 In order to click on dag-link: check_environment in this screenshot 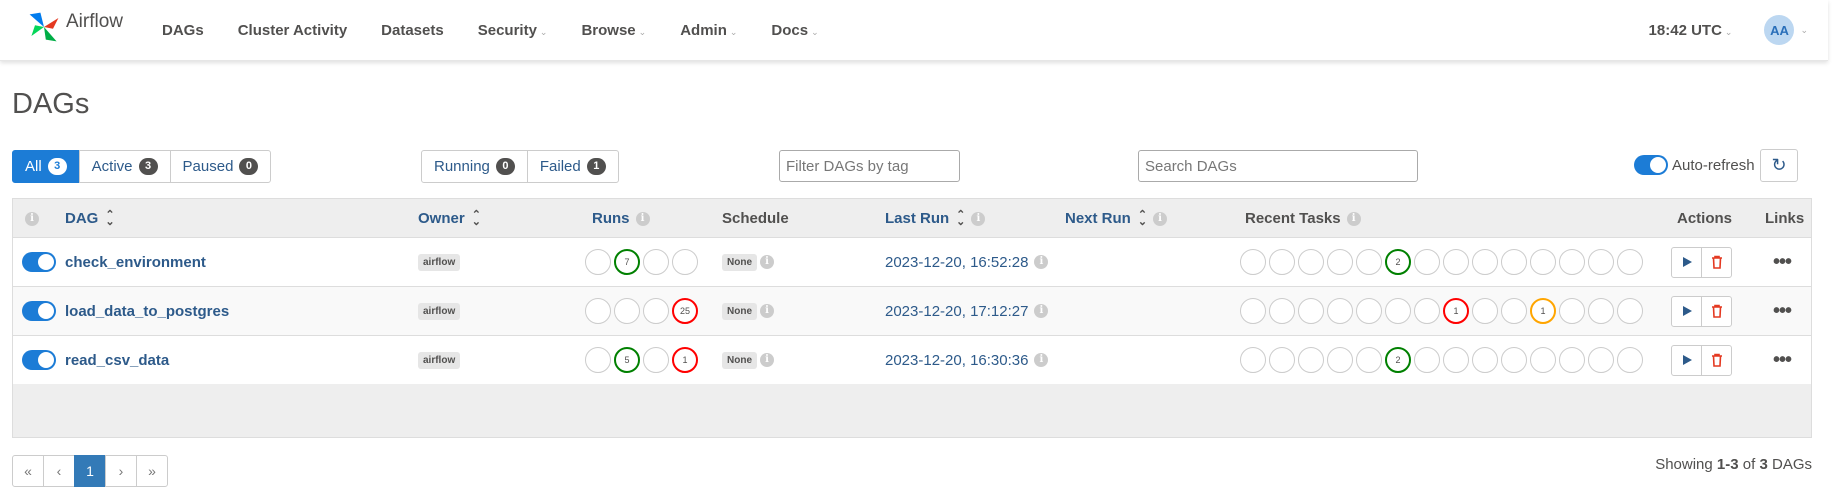, I will do `click(135, 262)`.